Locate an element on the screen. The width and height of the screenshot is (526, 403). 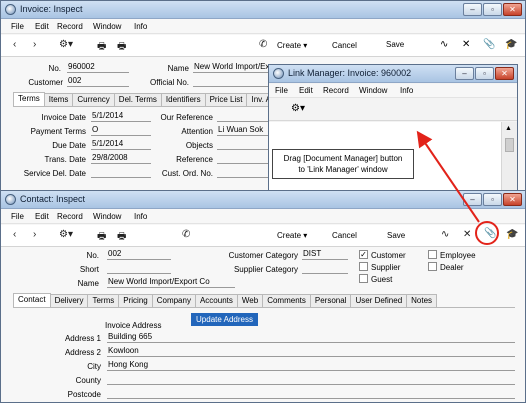
drag-arrow-overlay is located at coordinates (457, 187).